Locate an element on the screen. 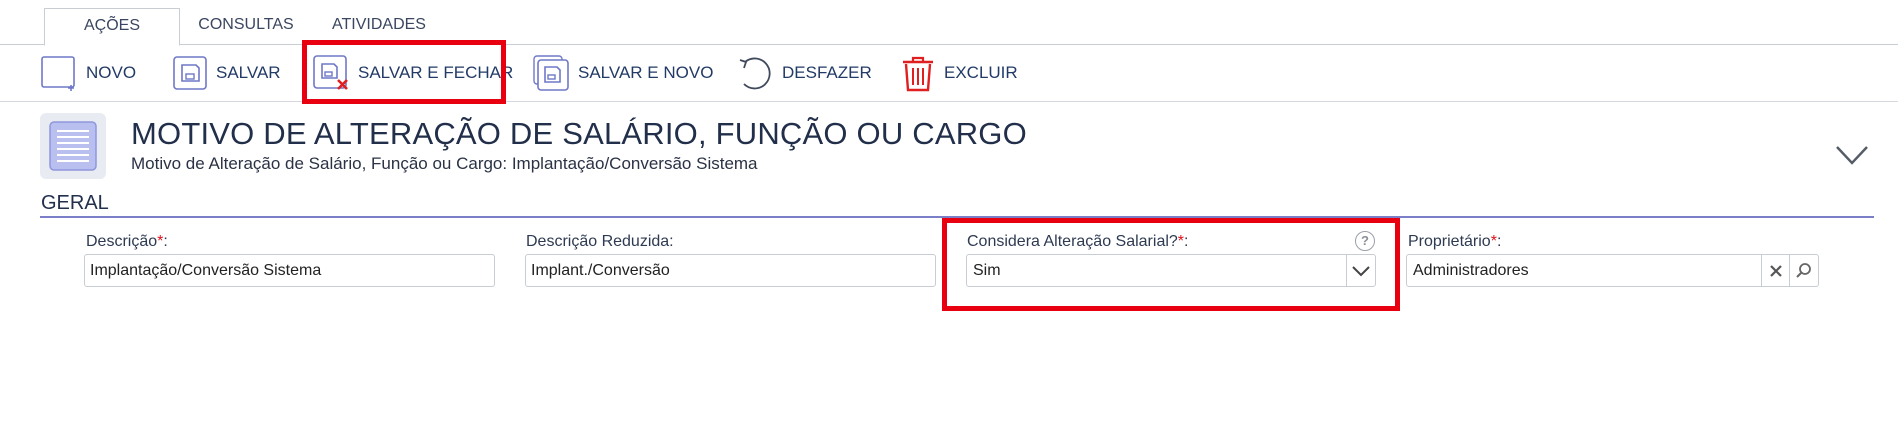 The height and width of the screenshot is (437, 1898). descricao-reduzida-label: Descrição Reduzida: is located at coordinates (600, 241).